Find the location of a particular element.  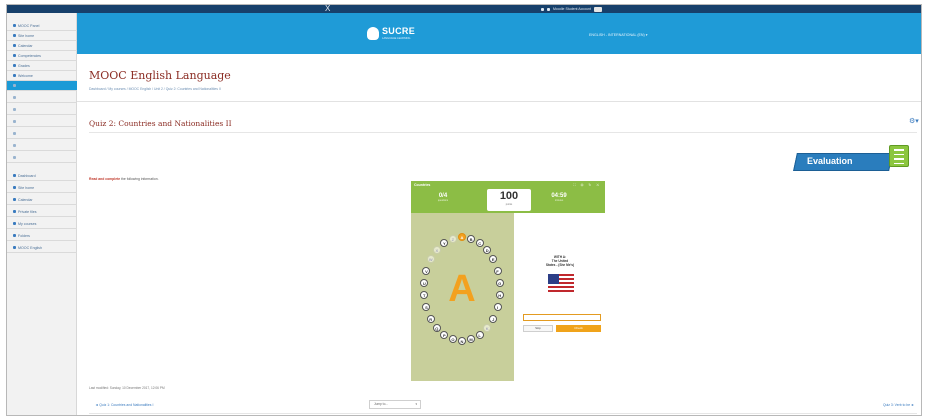

letter-bubble: H is located at coordinates (499, 295).